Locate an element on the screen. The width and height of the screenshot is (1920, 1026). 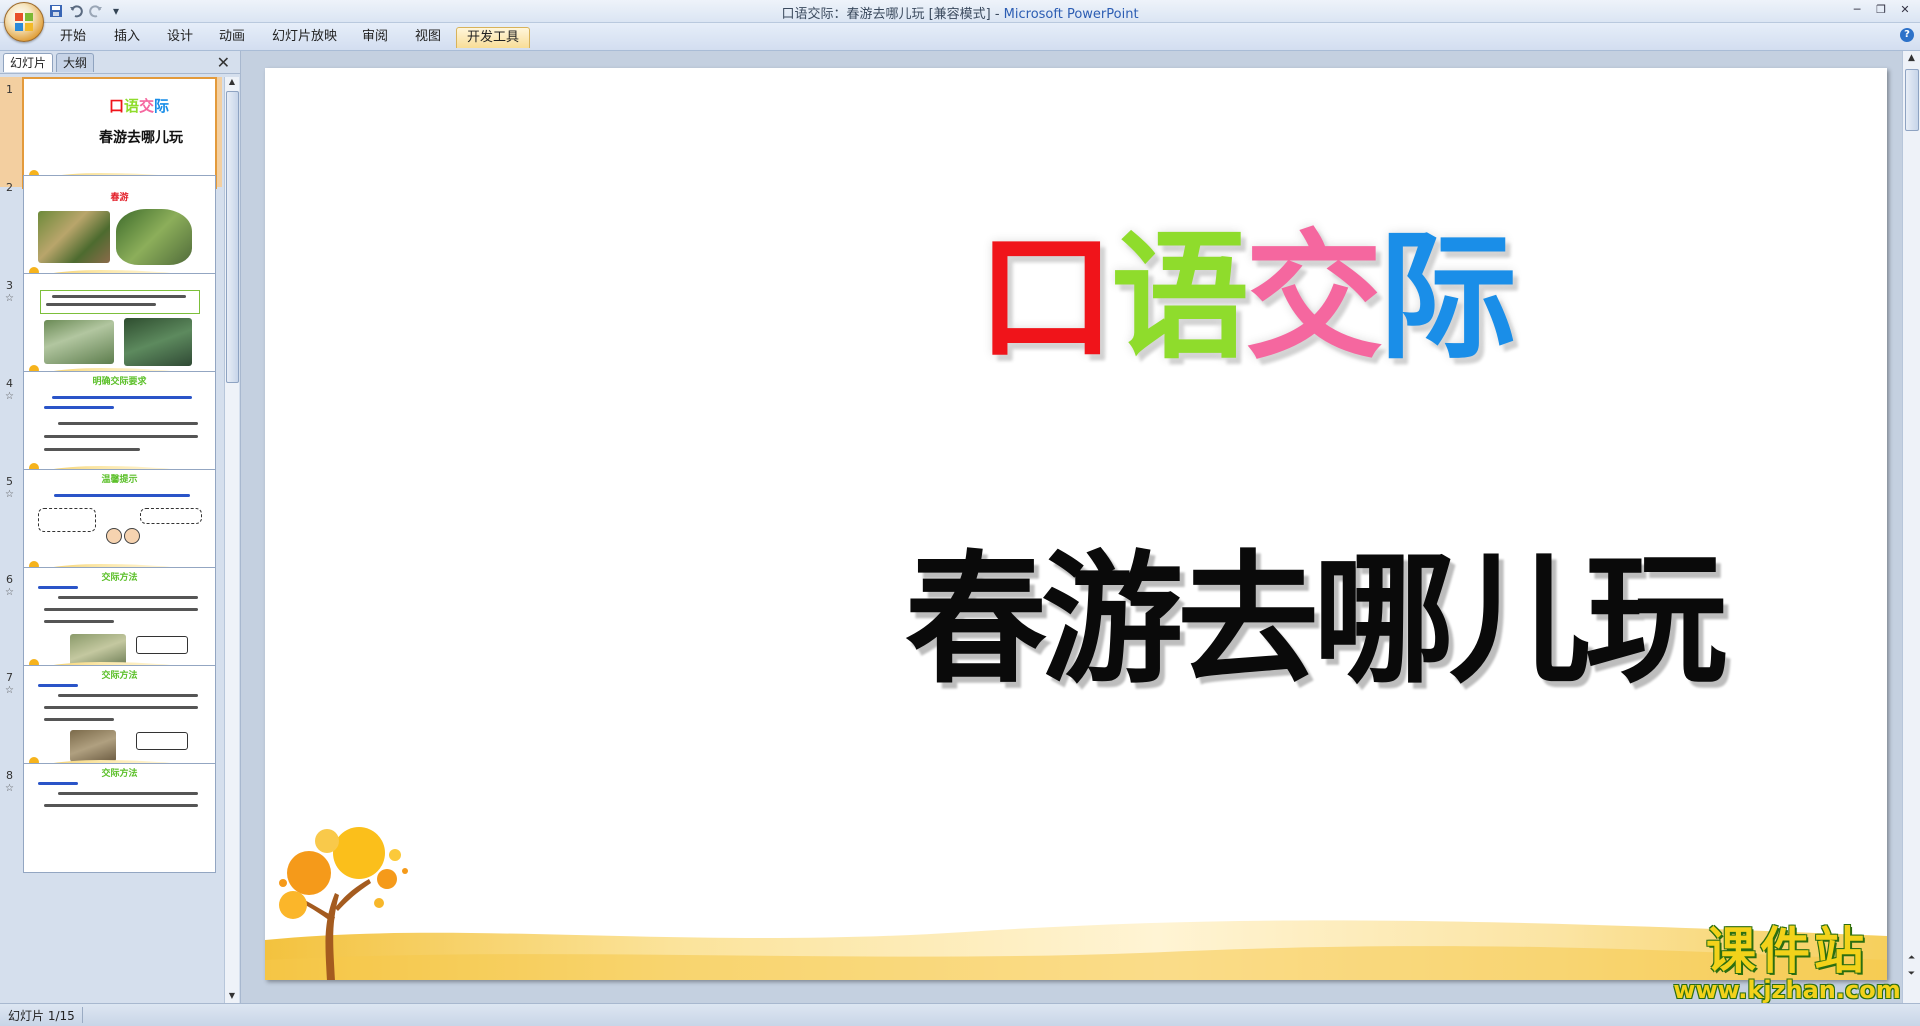
slide-number: 5 is located at coordinates (9, 481).